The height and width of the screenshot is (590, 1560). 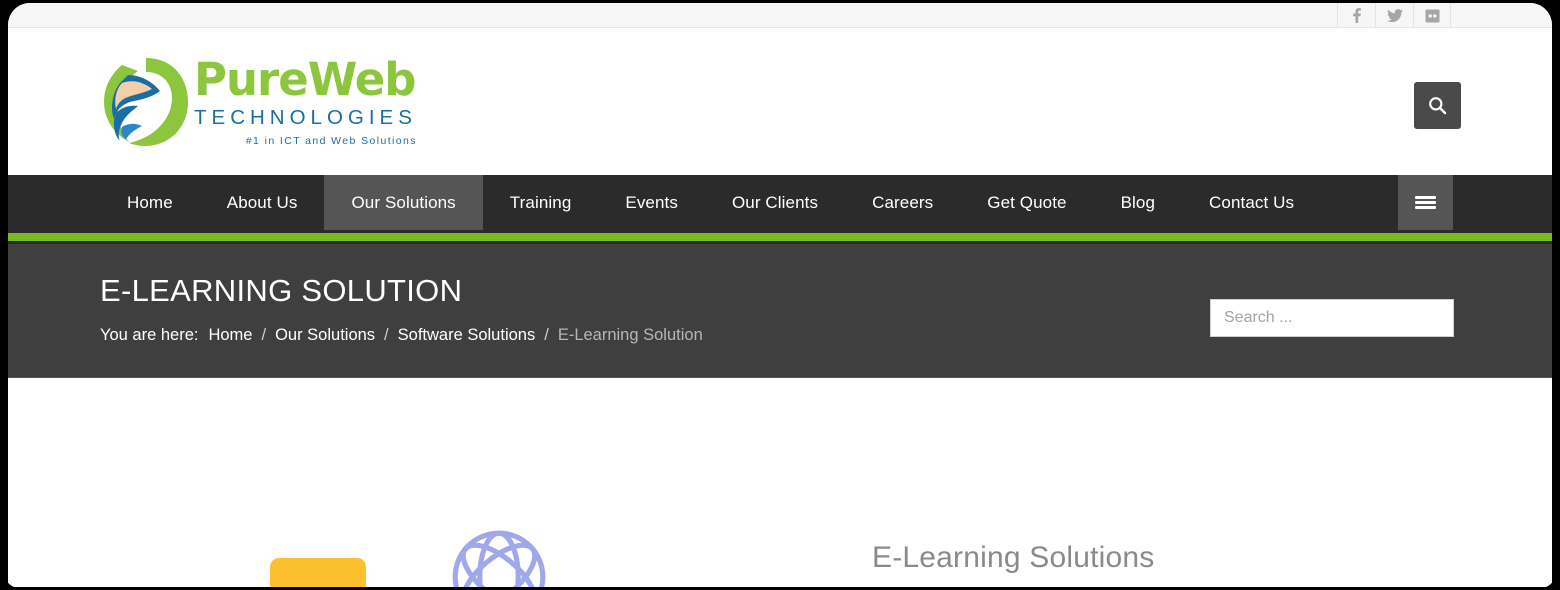 I want to click on nav-item-contact-us: Contact Us, so click(x=1251, y=202).